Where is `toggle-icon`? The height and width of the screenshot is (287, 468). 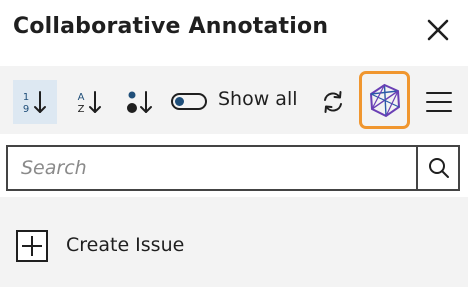 toggle-icon is located at coordinates (189, 101).